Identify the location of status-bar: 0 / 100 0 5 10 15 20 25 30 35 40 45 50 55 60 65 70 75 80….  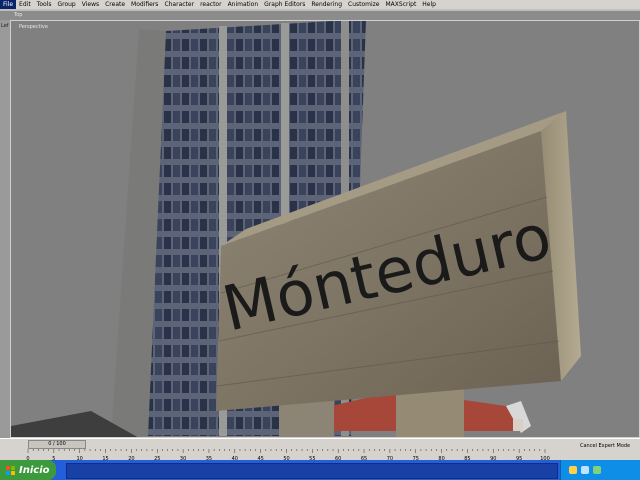
(320, 449).